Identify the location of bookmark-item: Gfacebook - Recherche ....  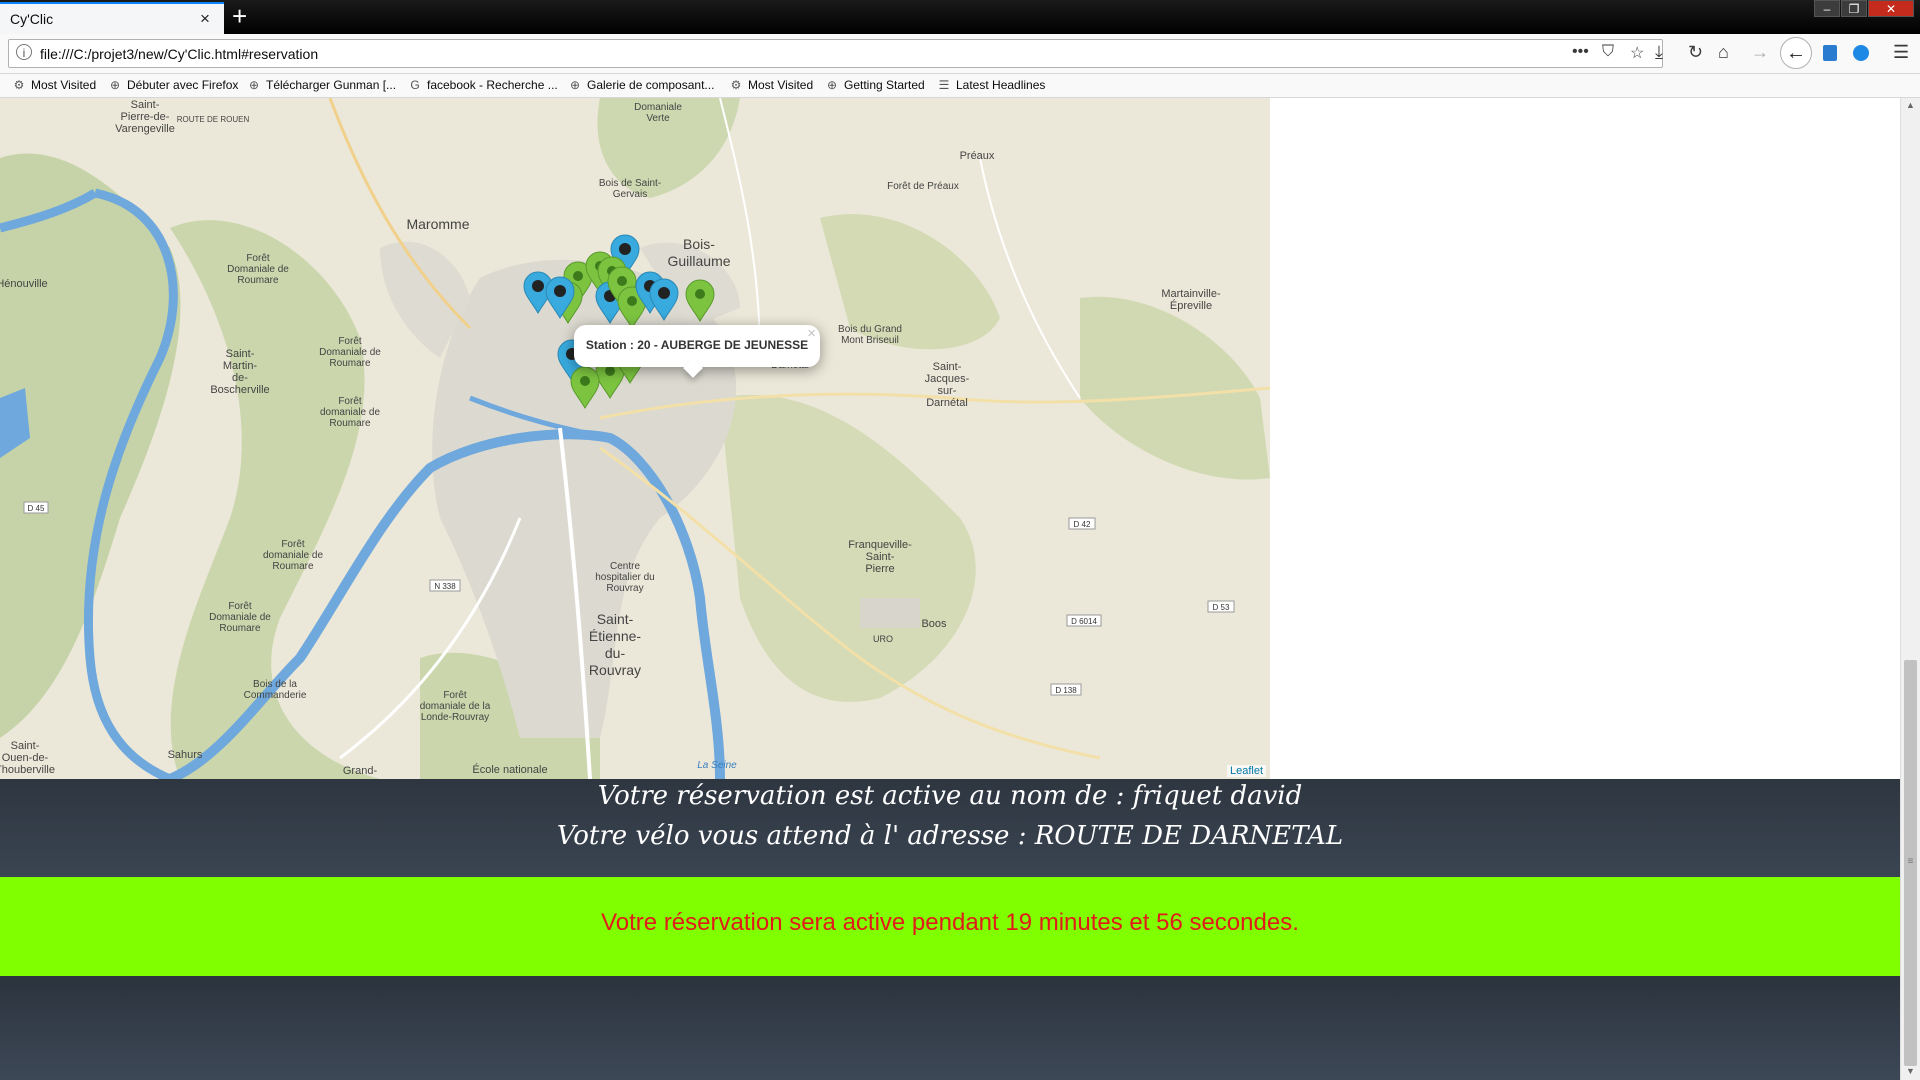
(482, 85).